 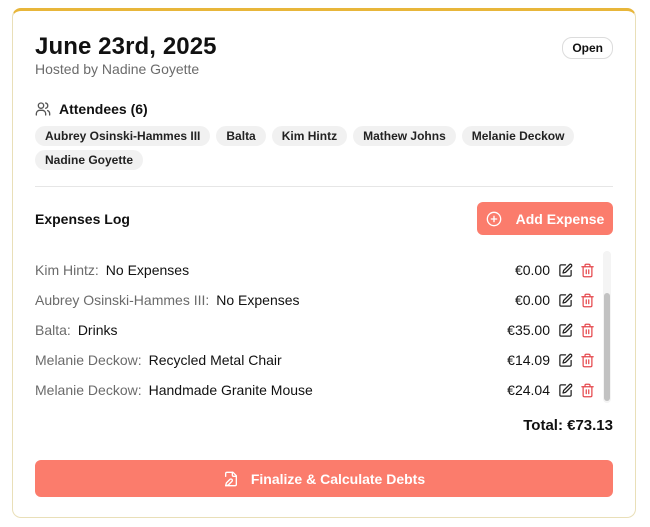 What do you see at coordinates (309, 136) in the screenshot?
I see `attendee-chip: Kim Hintz` at bounding box center [309, 136].